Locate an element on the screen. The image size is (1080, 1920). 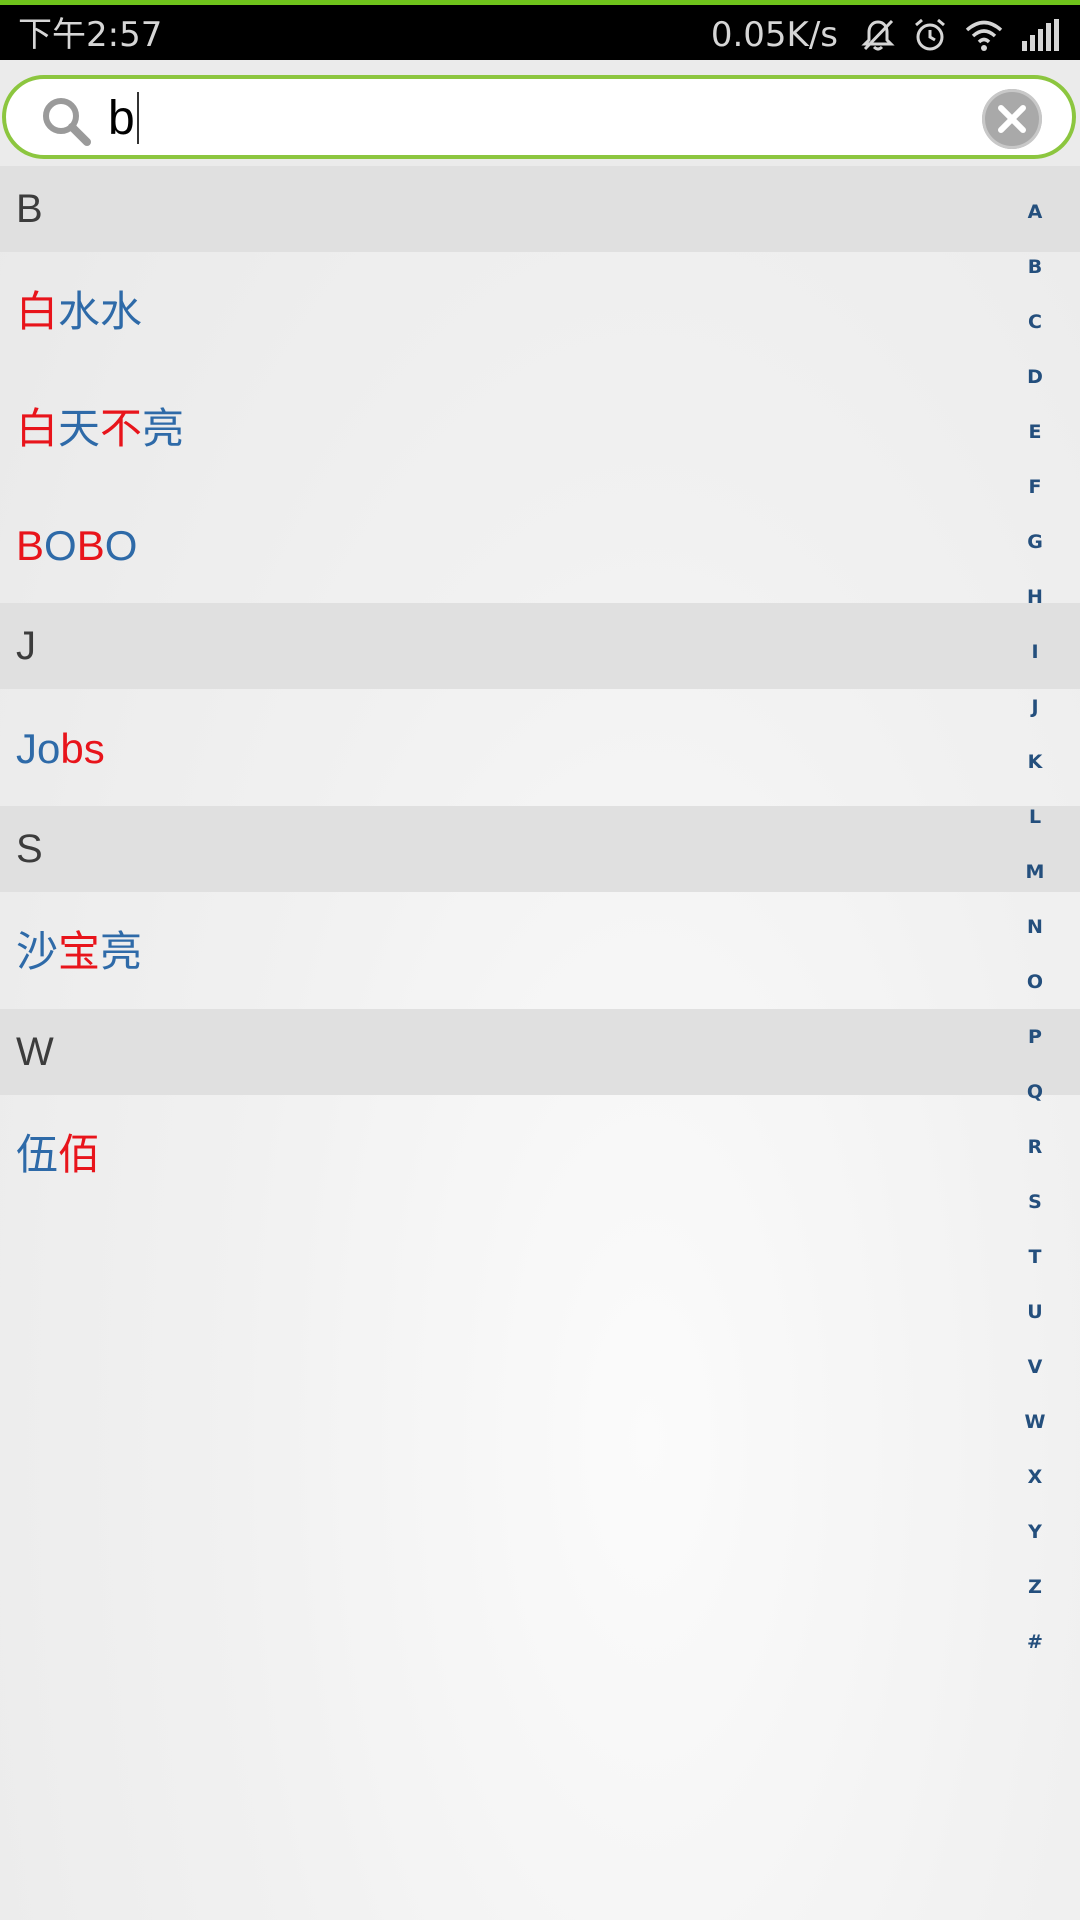
section-header: W is located at coordinates (540, 1052).